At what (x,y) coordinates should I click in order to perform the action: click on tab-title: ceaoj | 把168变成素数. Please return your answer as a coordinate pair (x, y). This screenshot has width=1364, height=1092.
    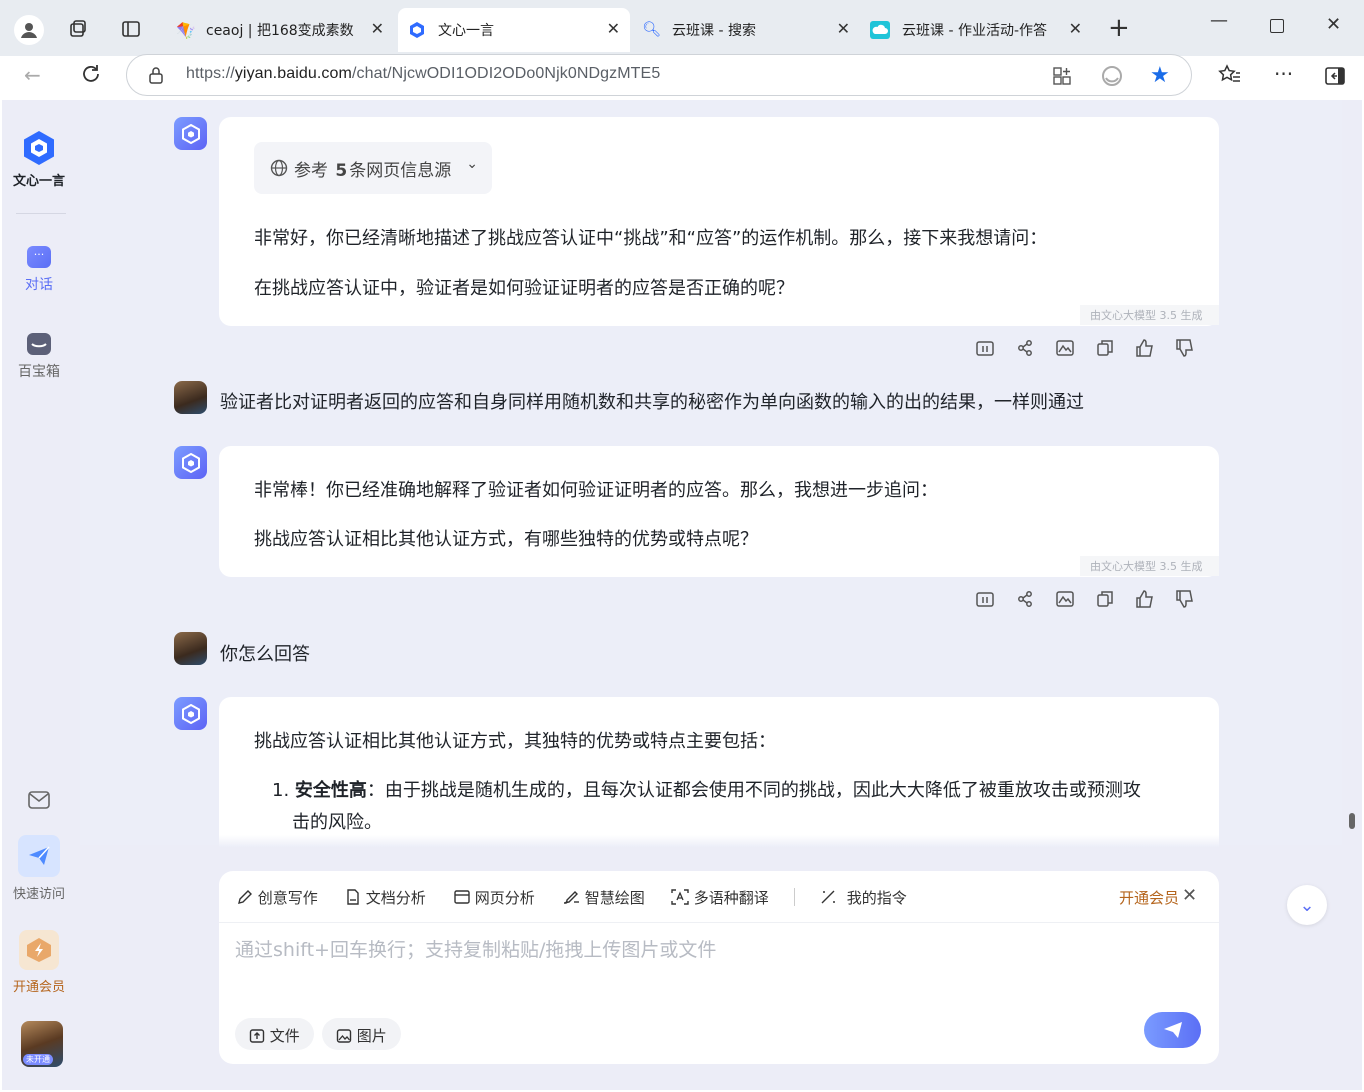
    Looking at the image, I should click on (280, 31).